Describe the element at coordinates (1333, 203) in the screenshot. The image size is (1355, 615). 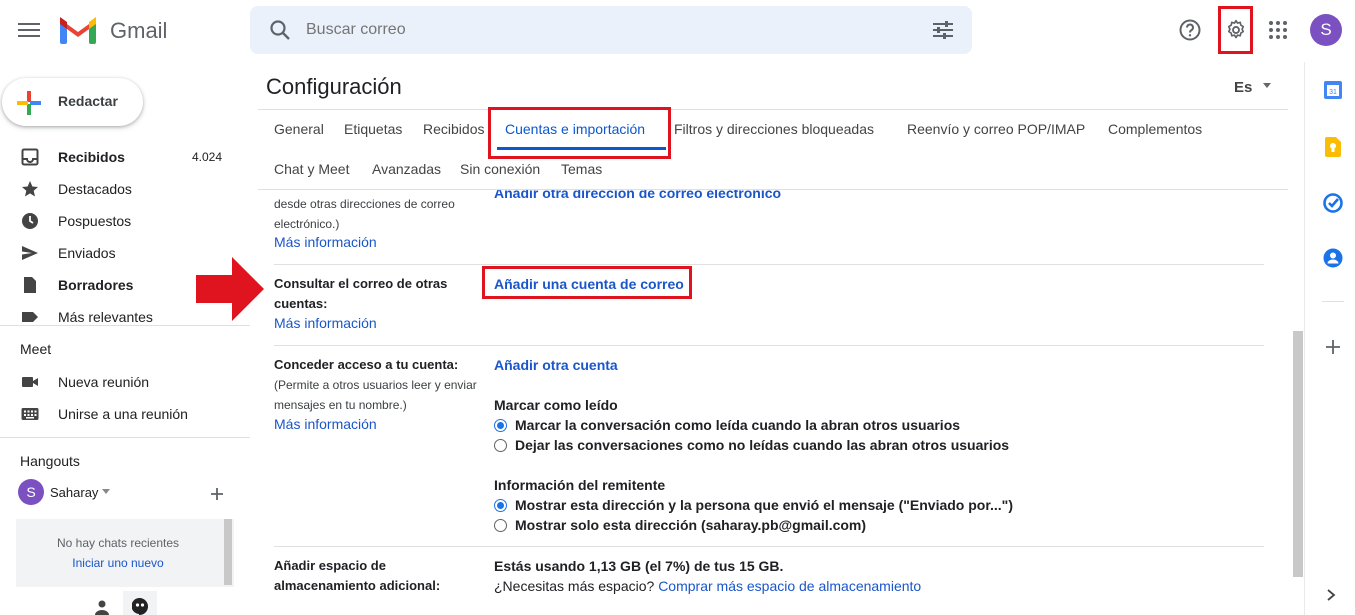
I see `tasks-icon` at that location.